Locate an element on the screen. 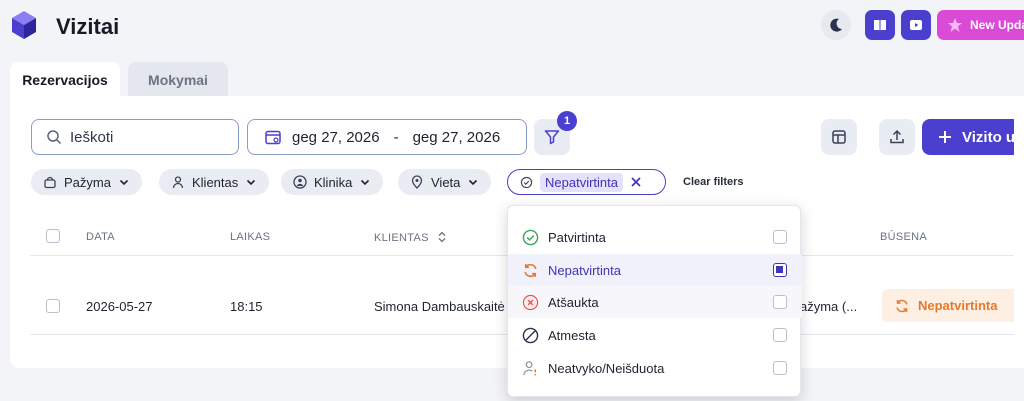 Image resolution: width=1024 pixels, height=401 pixels. new-updates-button: New Updat is located at coordinates (980, 25).